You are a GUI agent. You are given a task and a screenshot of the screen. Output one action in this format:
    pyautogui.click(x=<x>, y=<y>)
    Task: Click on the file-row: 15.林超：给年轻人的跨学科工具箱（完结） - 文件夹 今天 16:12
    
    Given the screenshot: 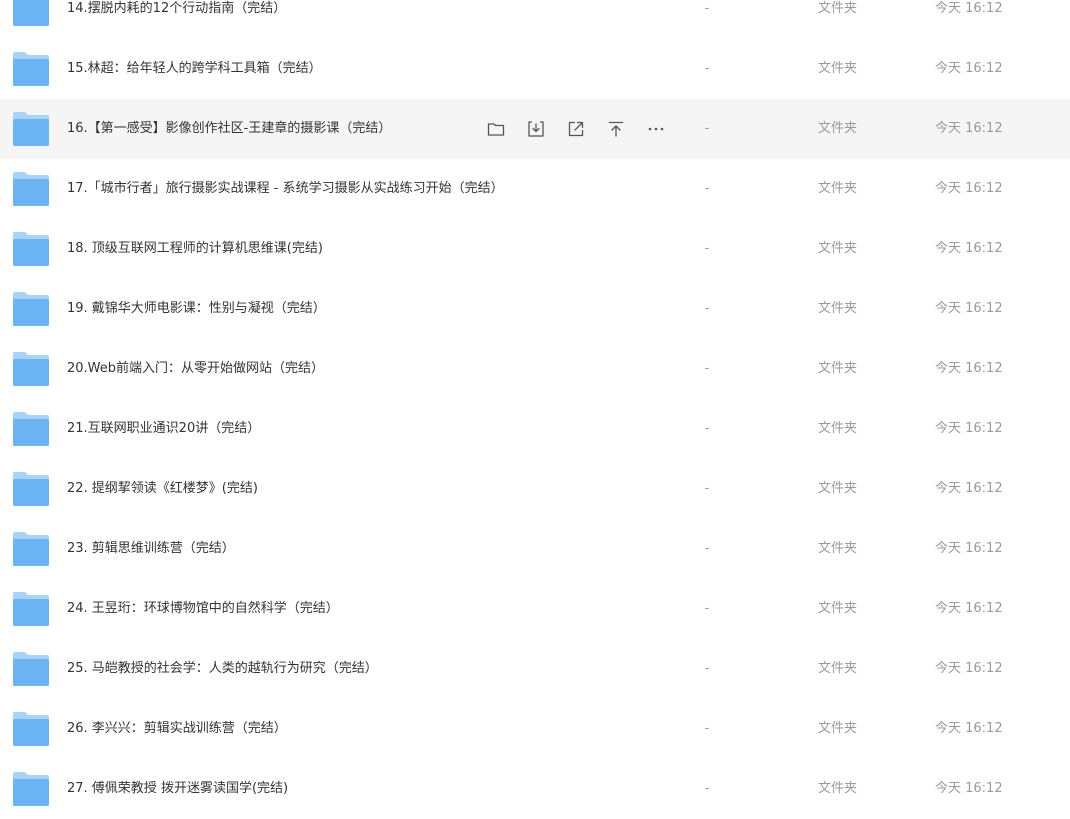 What is the action you would take?
    pyautogui.click(x=535, y=69)
    